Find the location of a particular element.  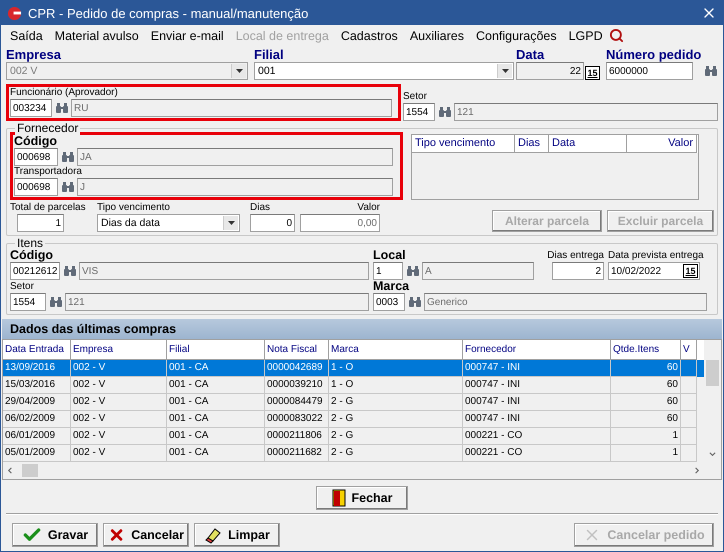

name-field: JA is located at coordinates (235, 157).